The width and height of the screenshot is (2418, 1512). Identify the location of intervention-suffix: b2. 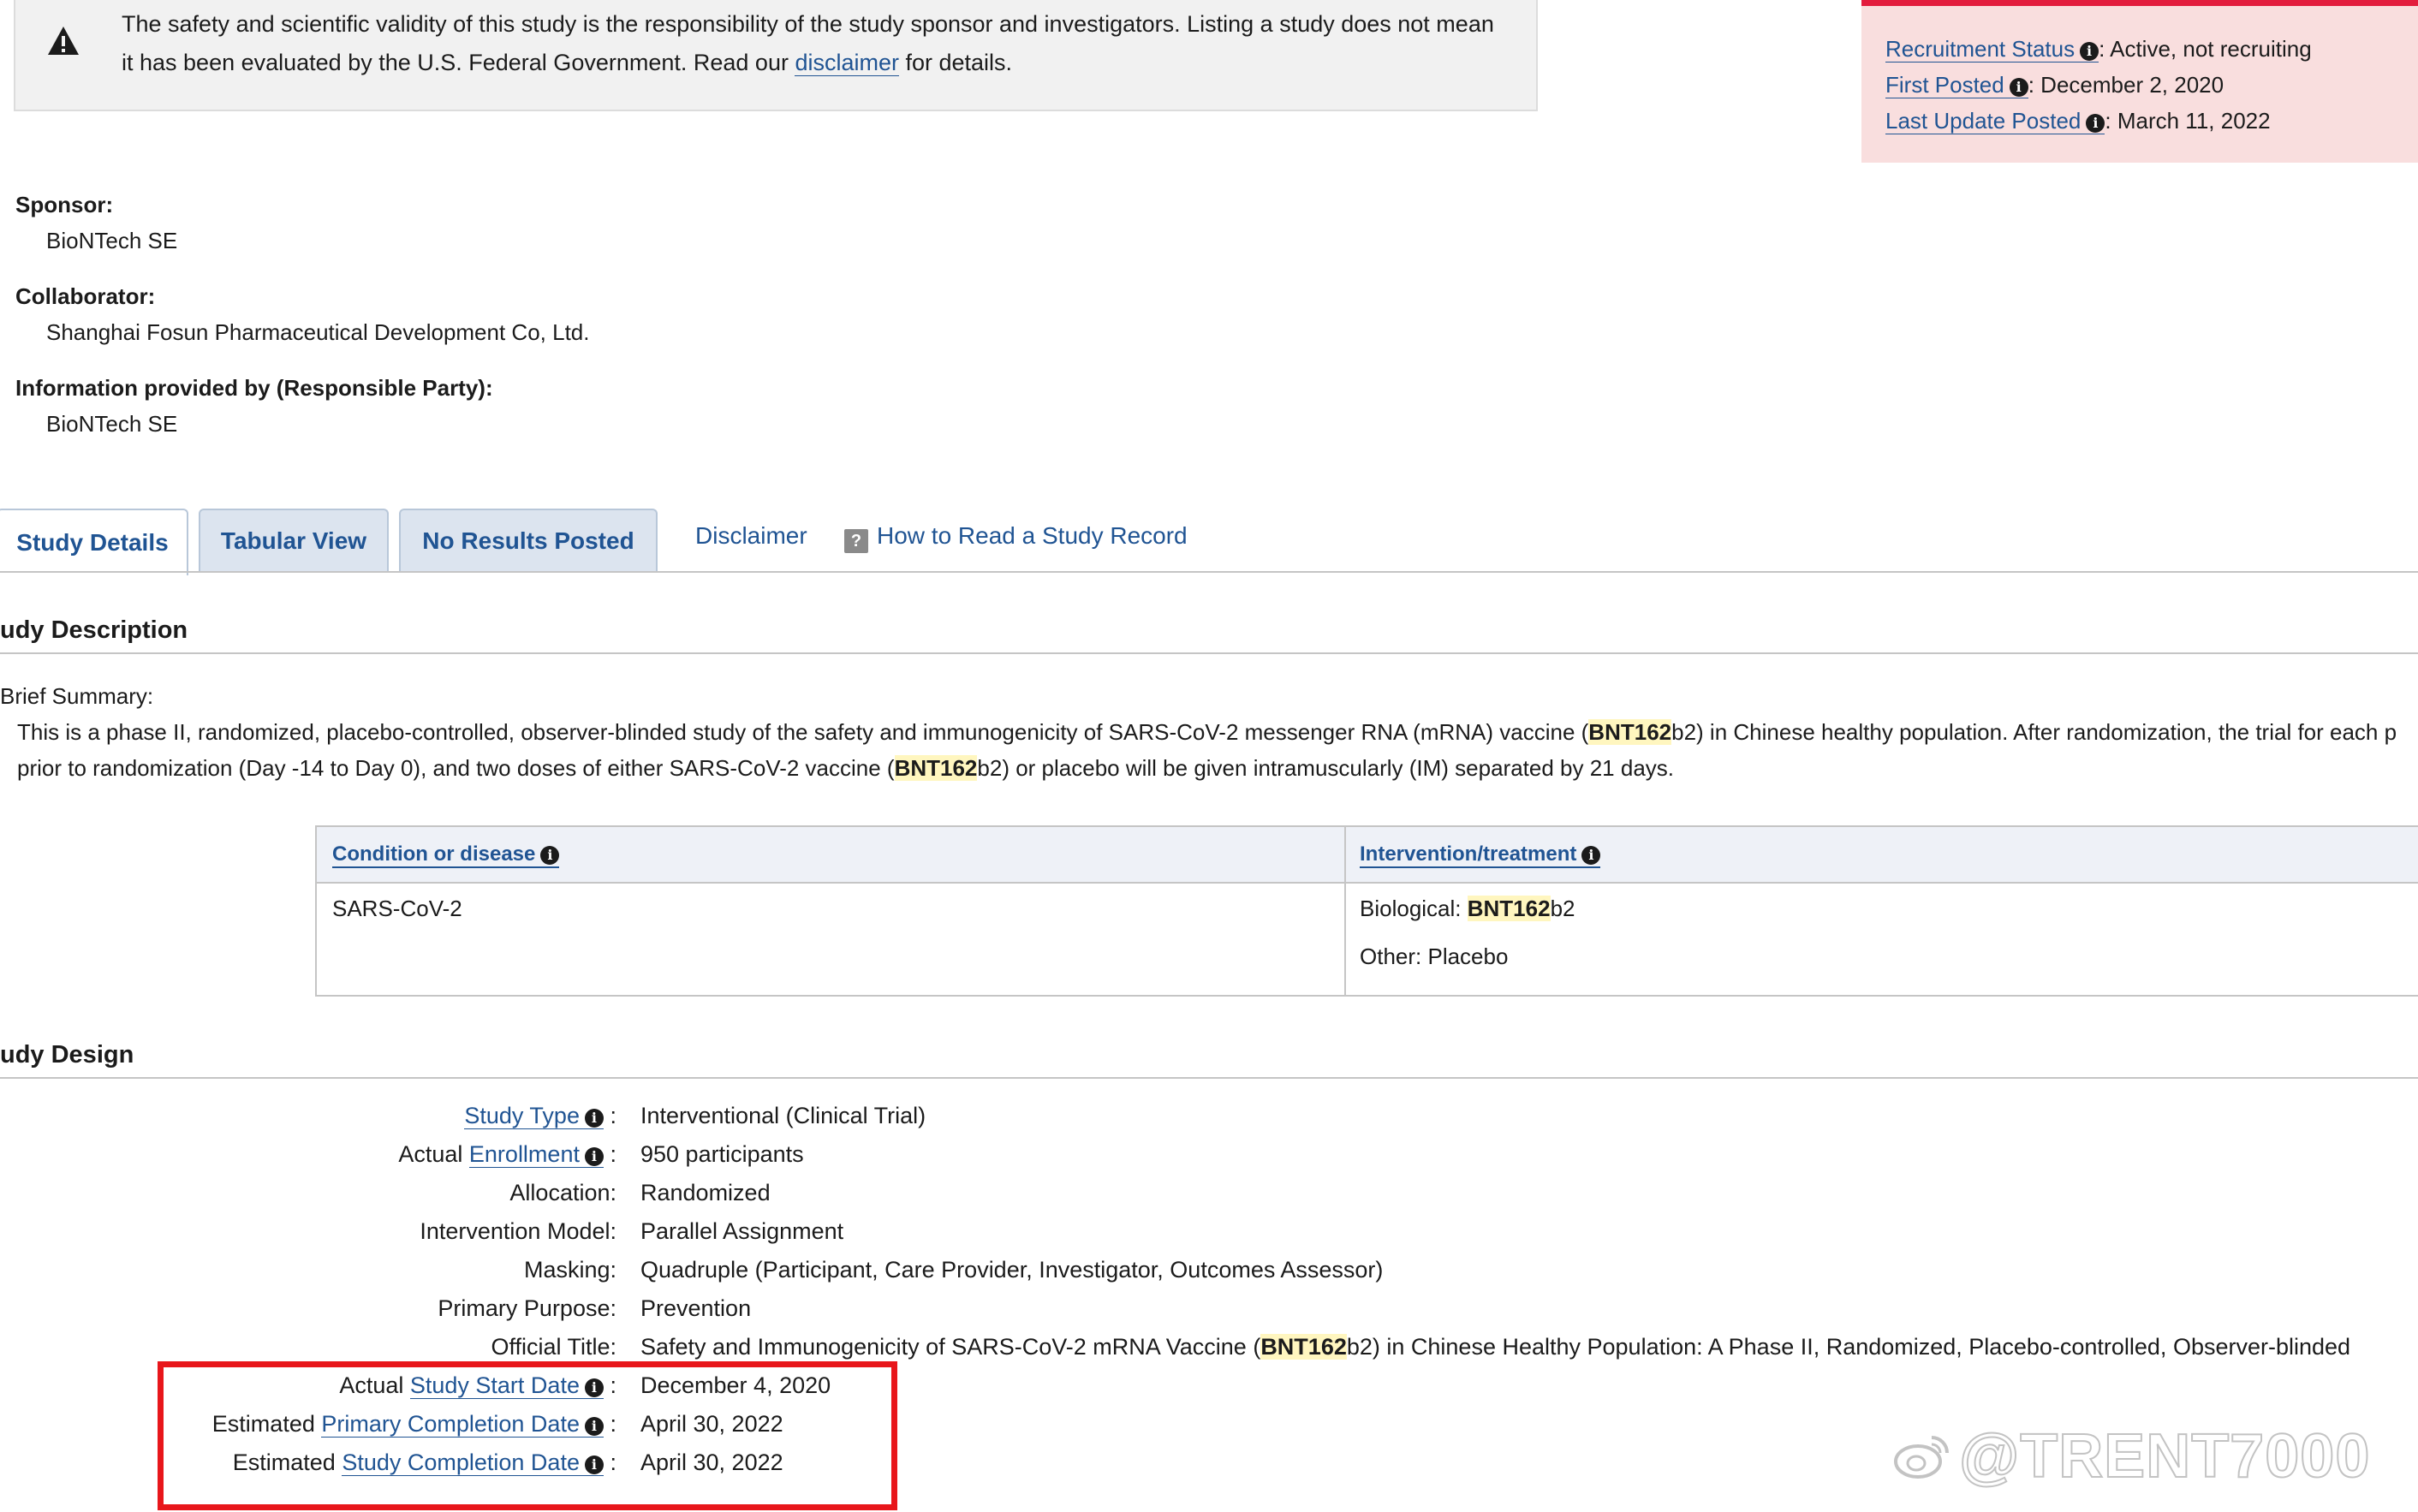
(1562, 908).